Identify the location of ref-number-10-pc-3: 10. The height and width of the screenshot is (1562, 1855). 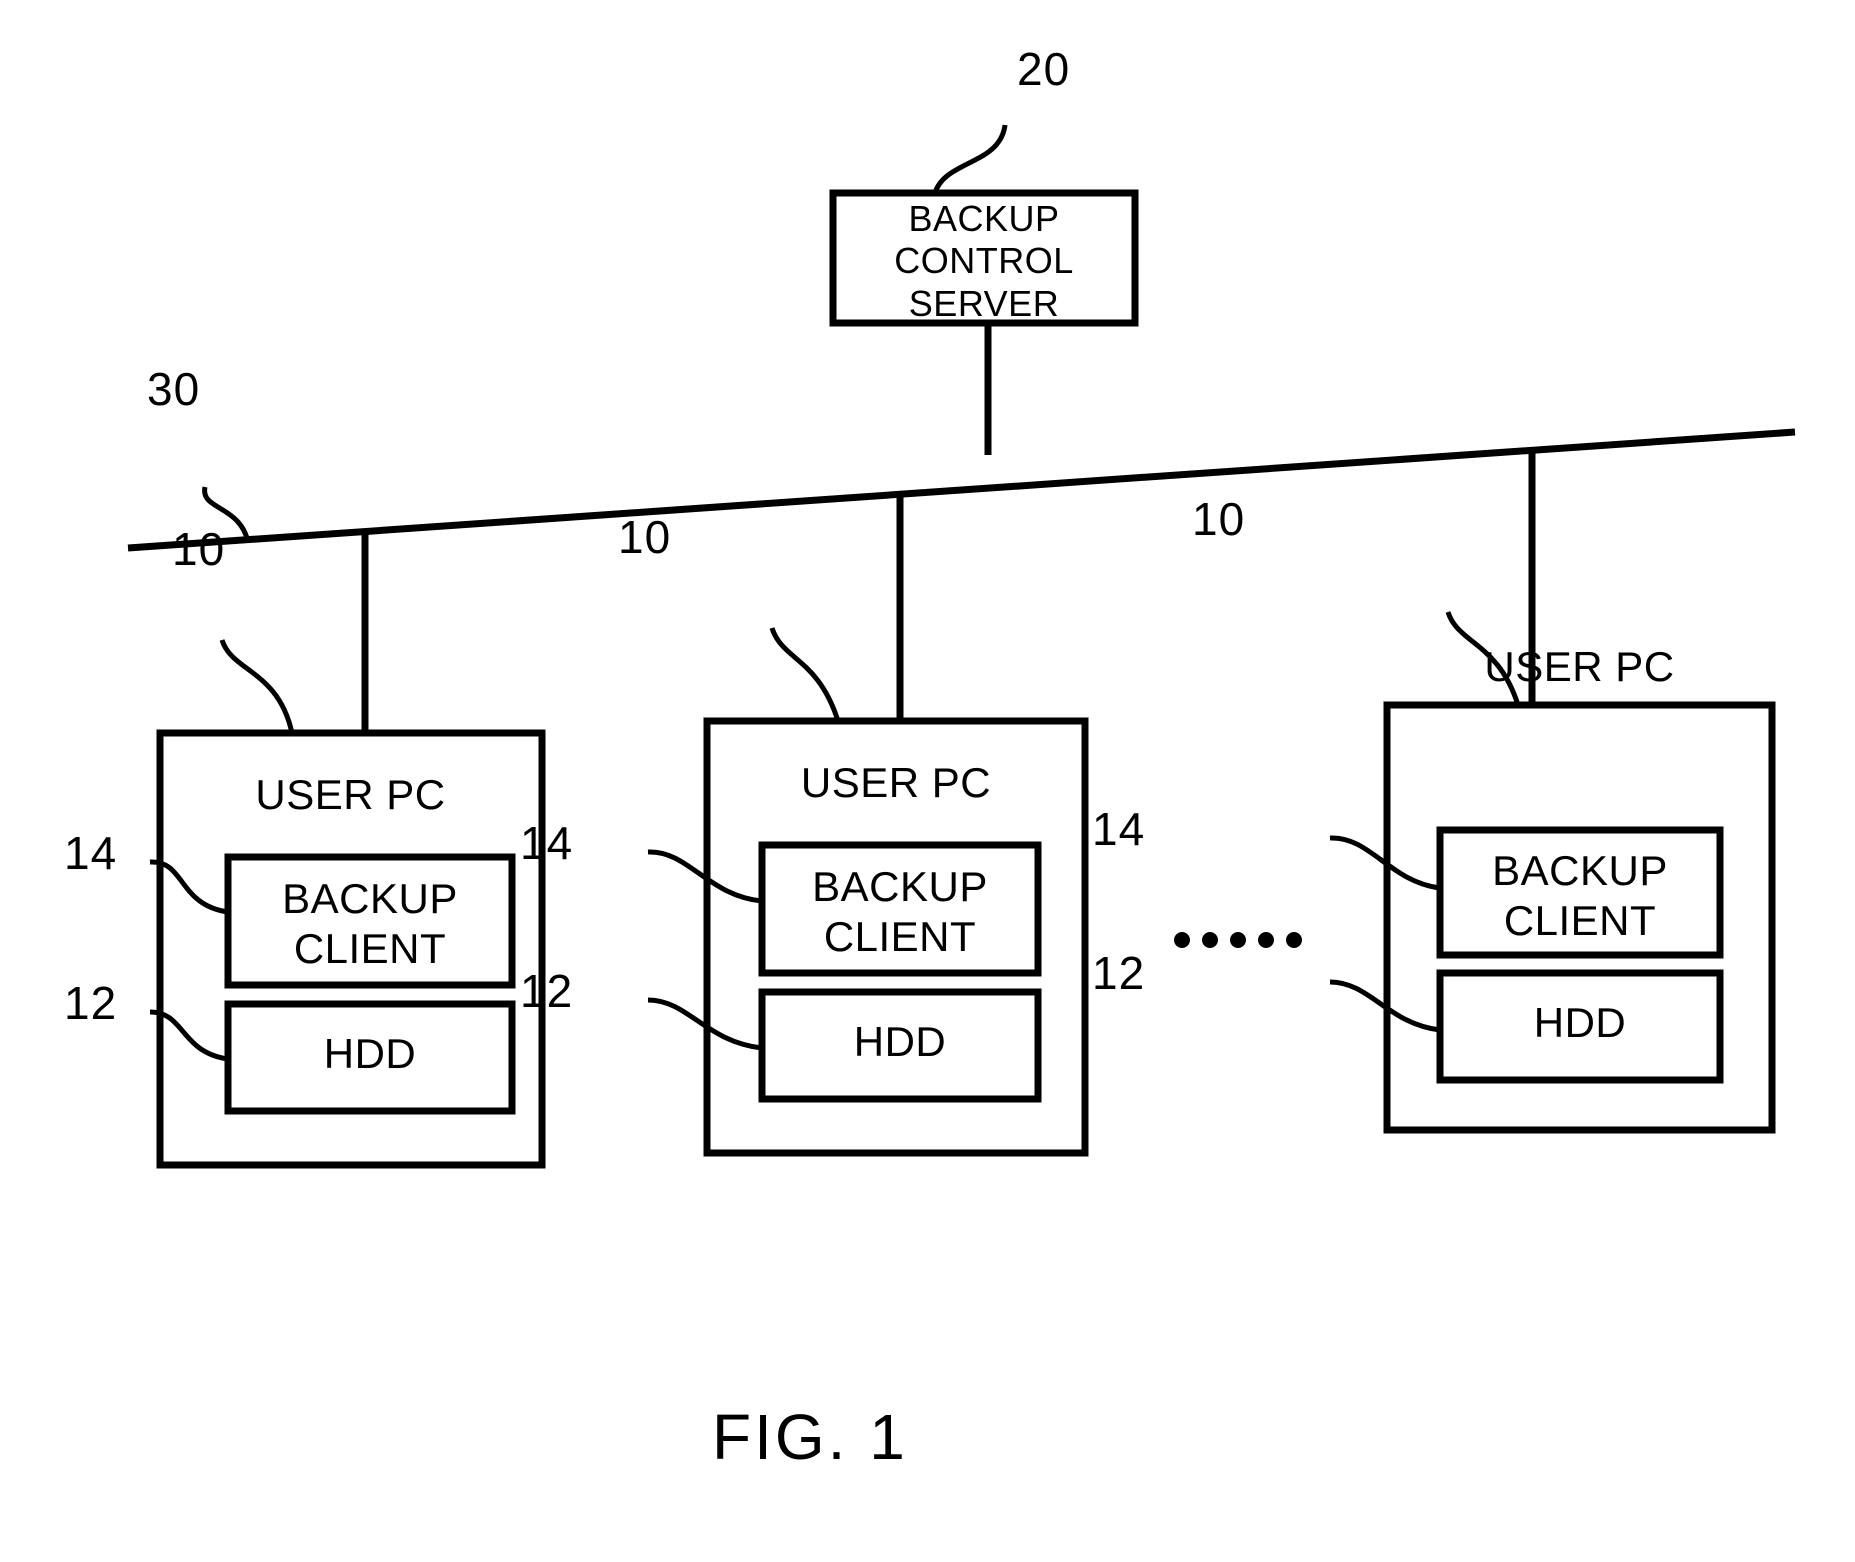
(1219, 519).